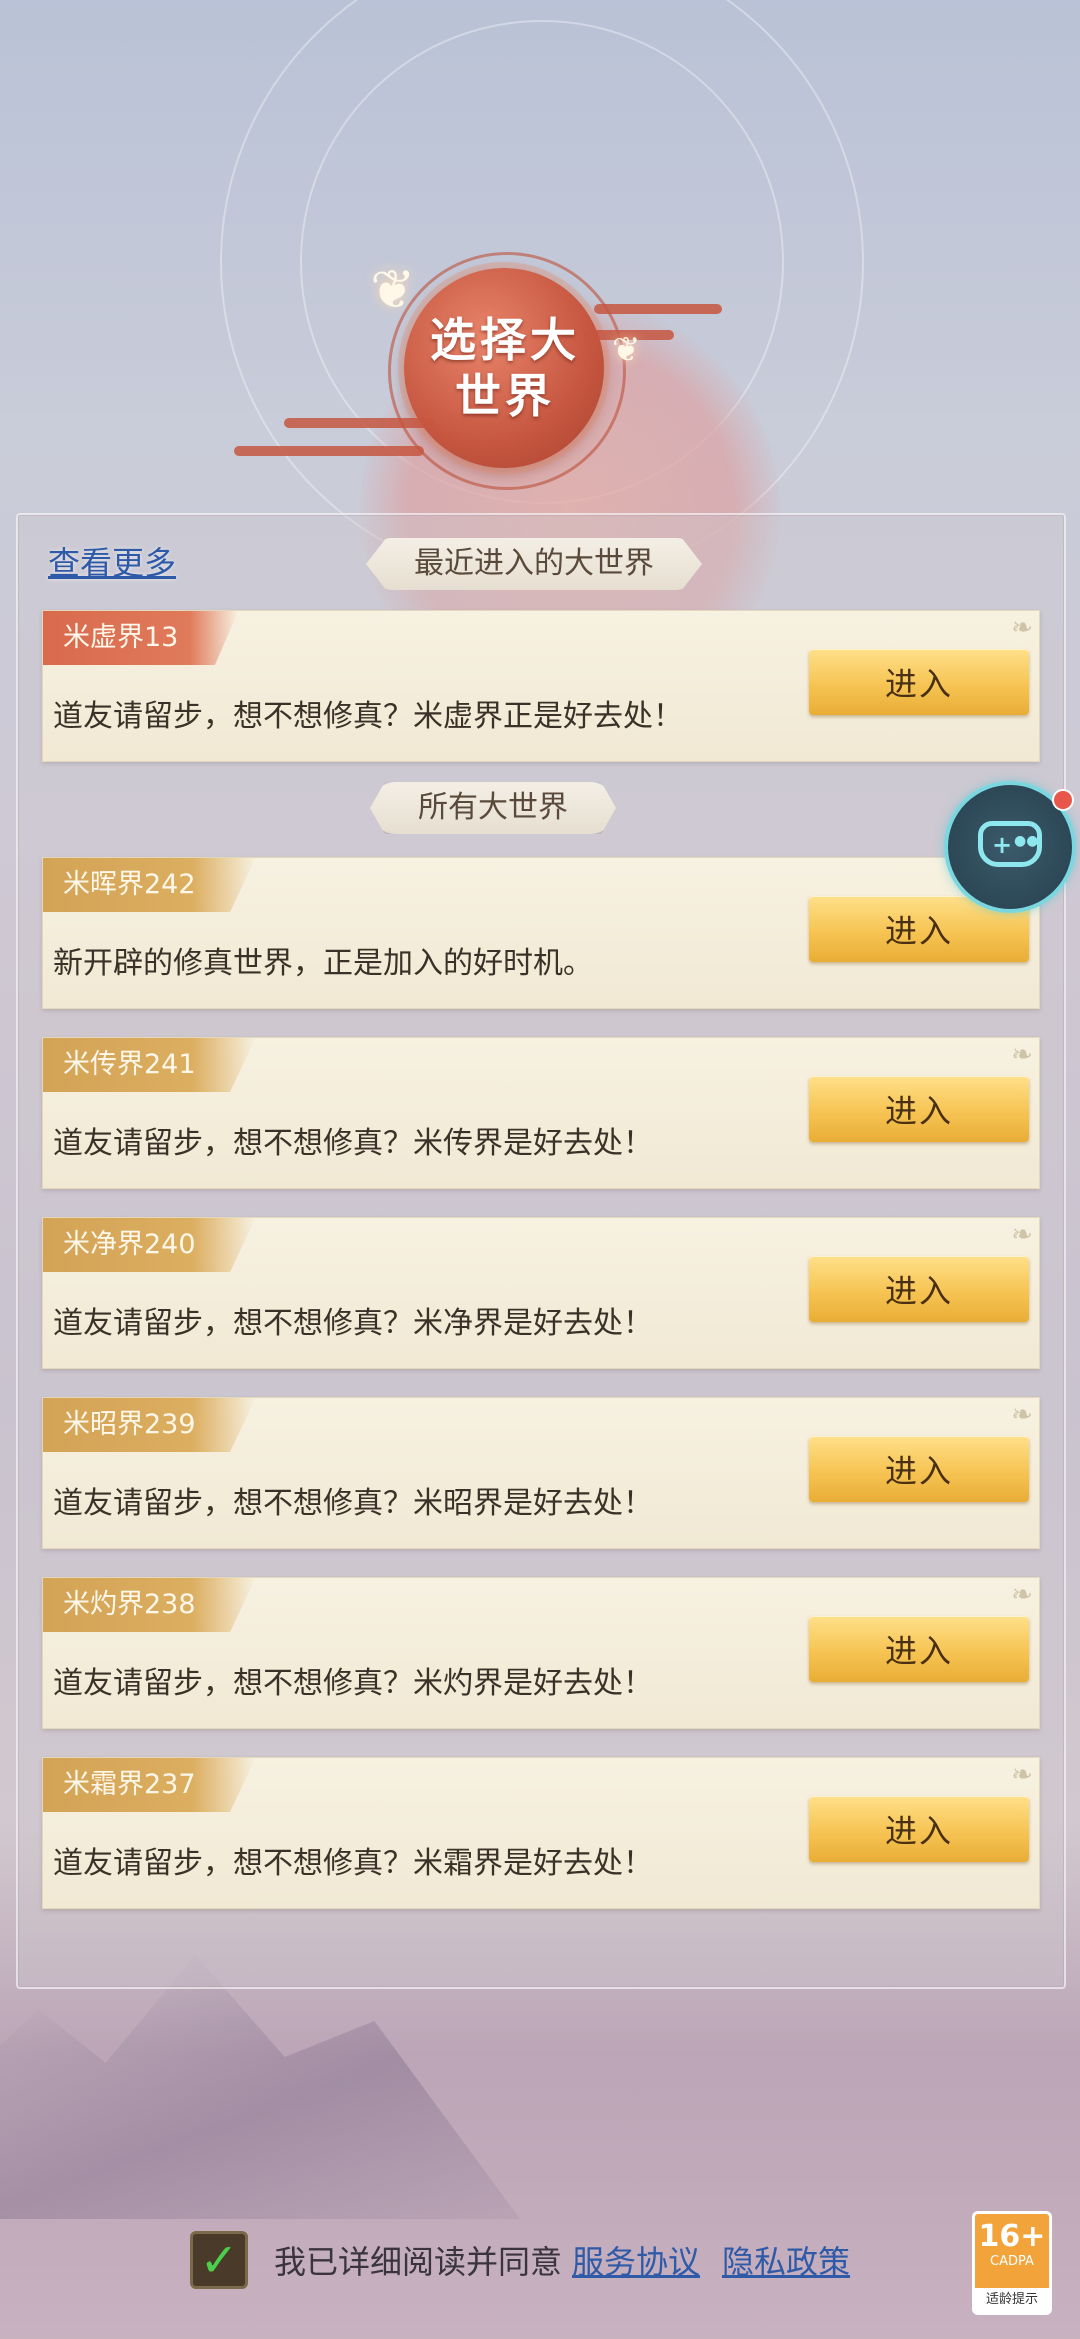 This screenshot has height=2339, width=1080. Describe the element at coordinates (368, 716) in the screenshot. I see `world-description: 道友请留步，想不想修真？米虚界正是好去处！` at that location.